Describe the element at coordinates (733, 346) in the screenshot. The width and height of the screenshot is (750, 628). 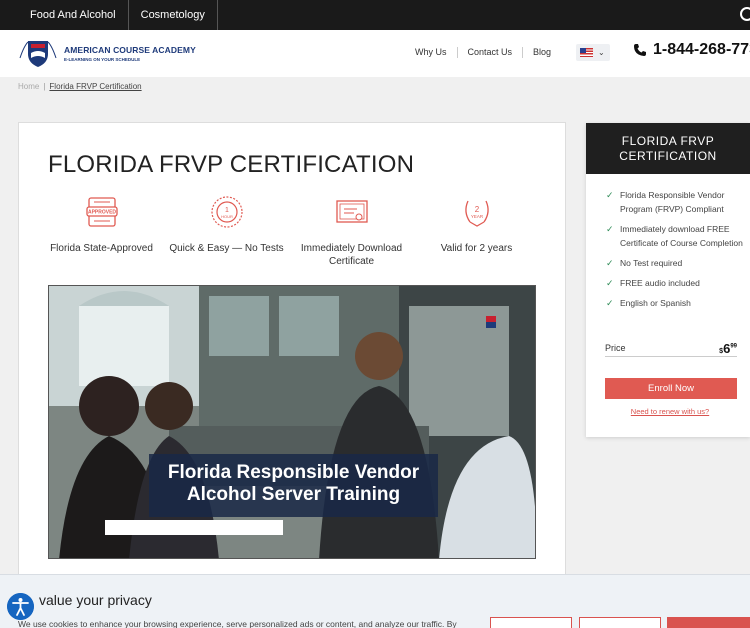
I see `price-cents: 99` at that location.